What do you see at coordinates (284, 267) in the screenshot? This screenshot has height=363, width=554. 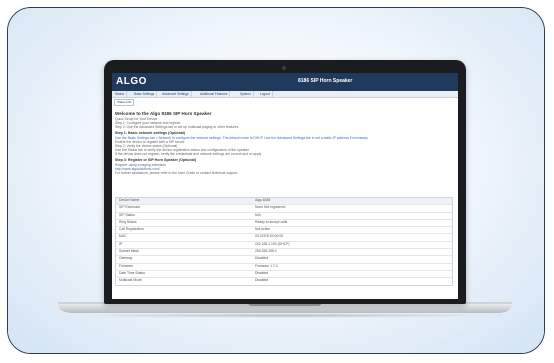 I see `table-row: Firmware Firmware 1.7.0` at bounding box center [284, 267].